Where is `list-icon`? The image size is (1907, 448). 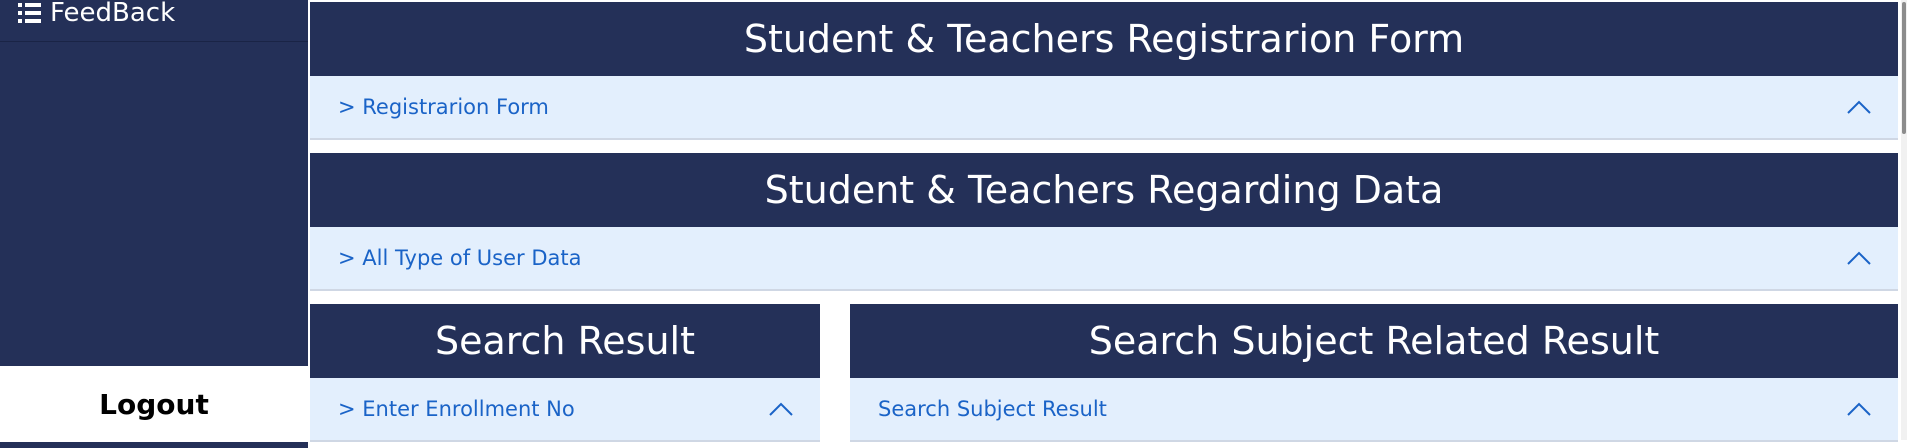
list-icon is located at coordinates (30, 13).